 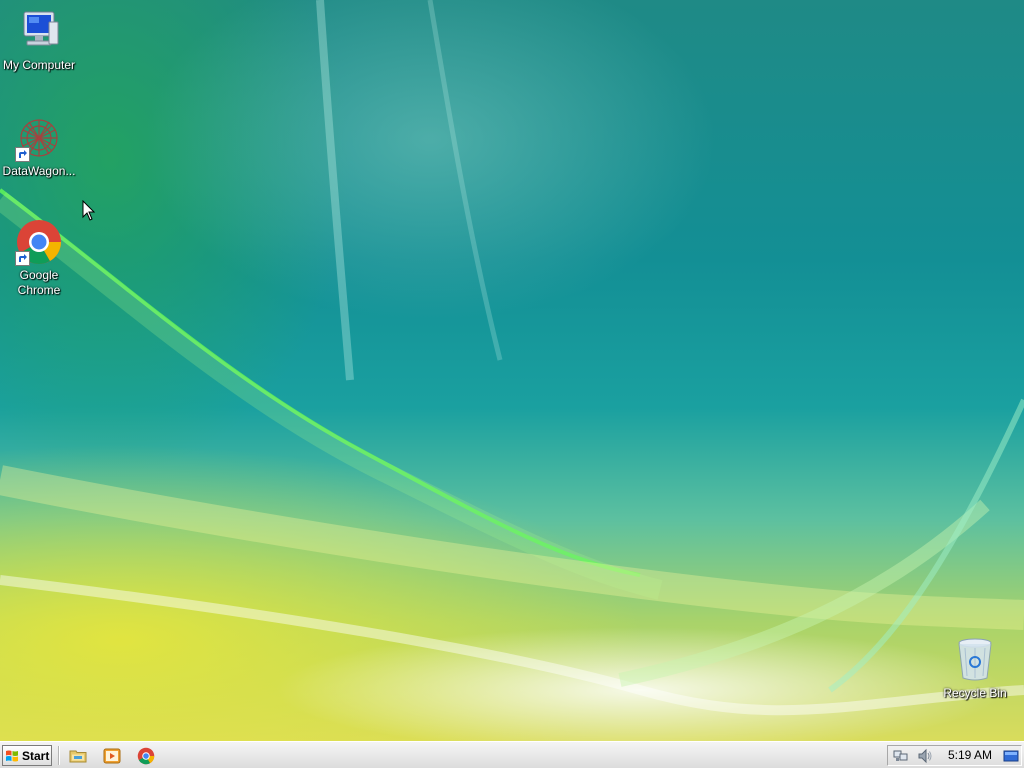 What do you see at coordinates (901, 756) in the screenshot?
I see `network-icon` at bounding box center [901, 756].